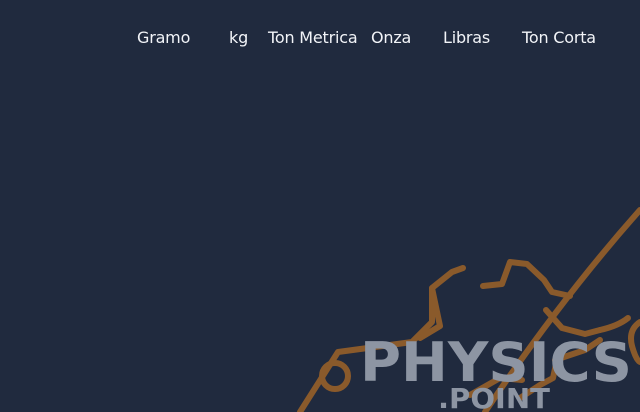 The image size is (640, 412). I want to click on logo-subtitle: .POINT, so click(494, 397).